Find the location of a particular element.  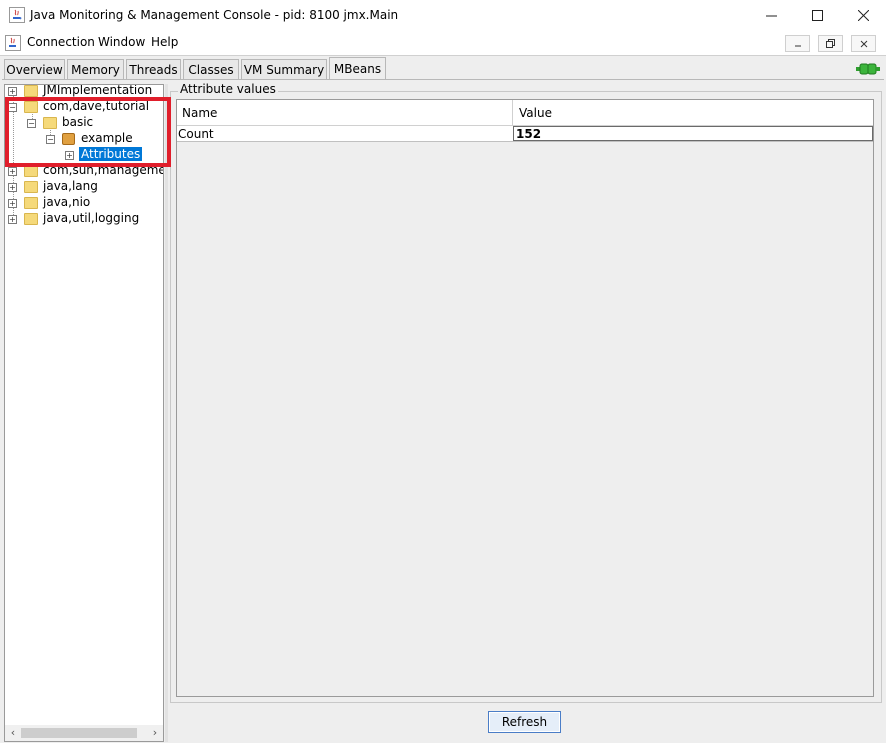

tree-node-label: java,lang is located at coordinates (70, 186).